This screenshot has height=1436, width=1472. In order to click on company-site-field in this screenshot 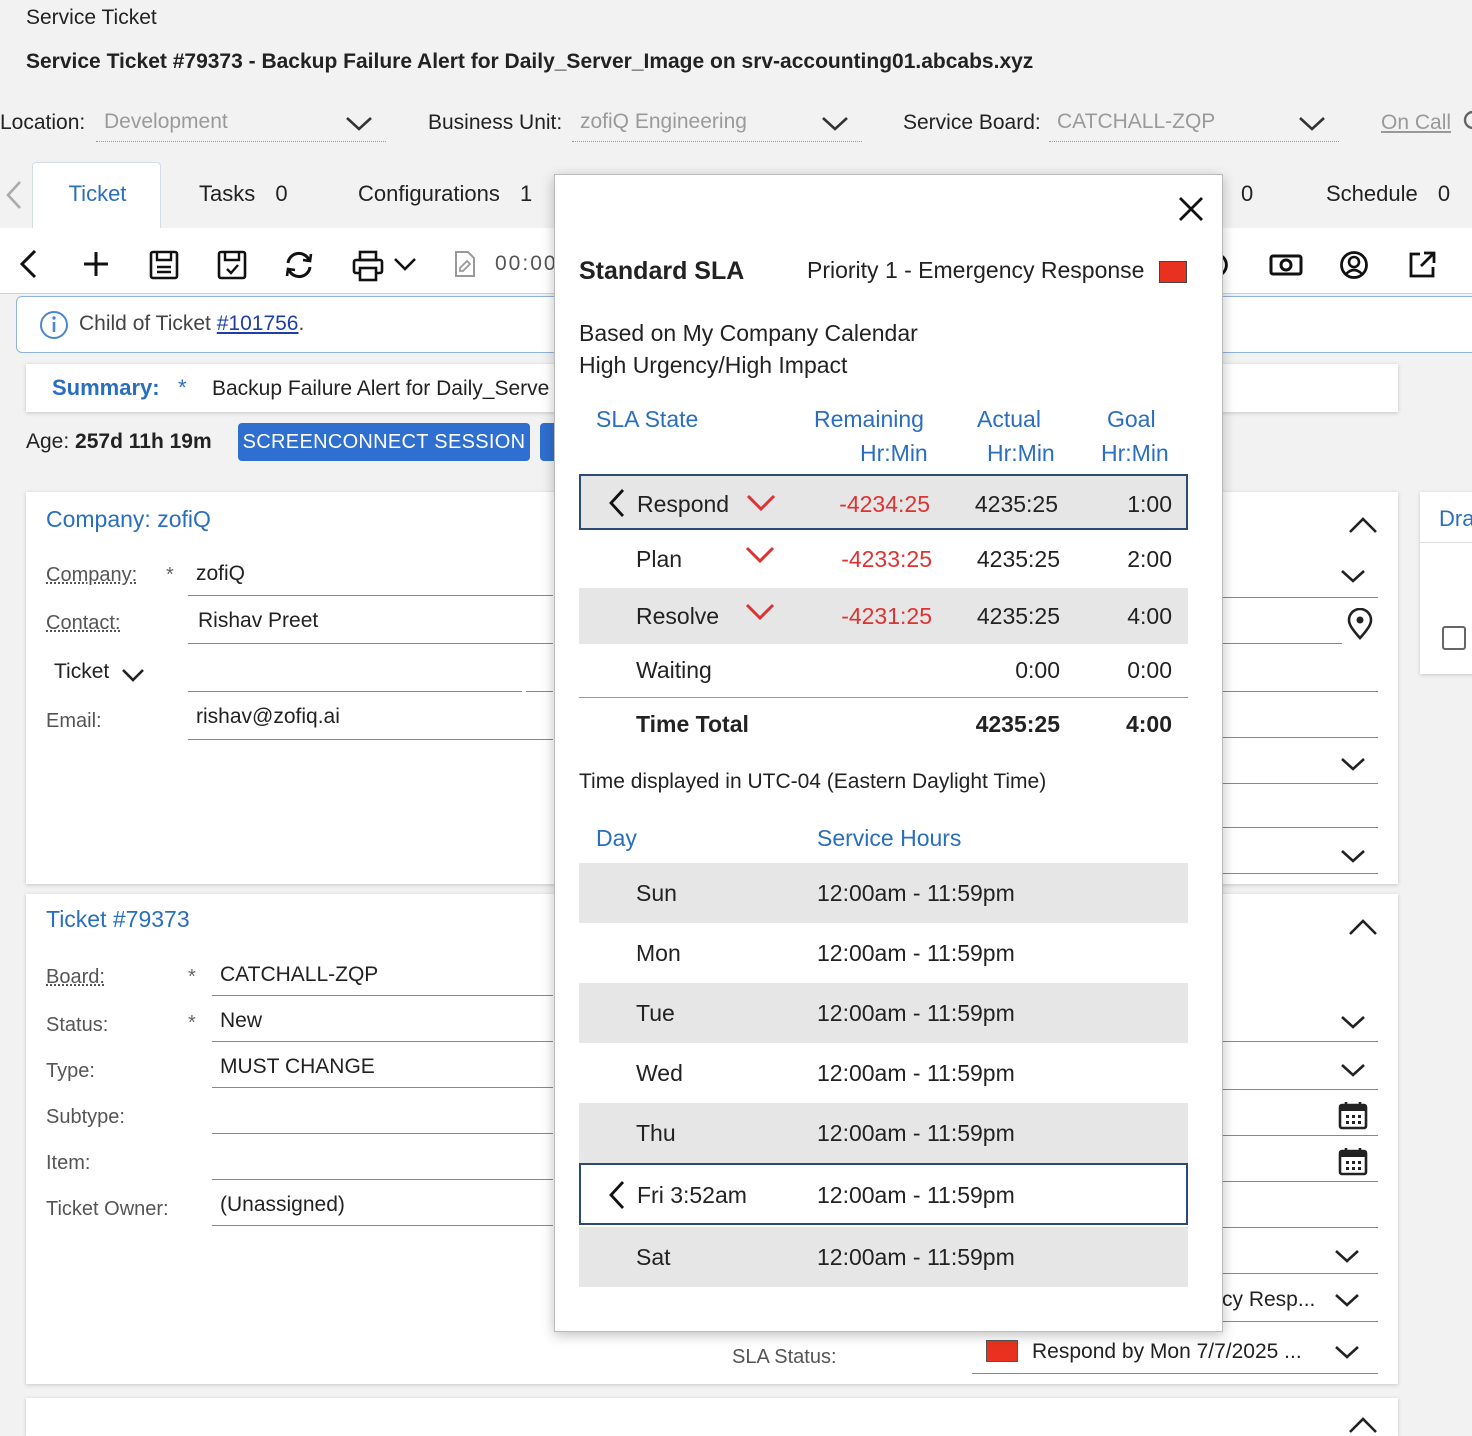, I will do `click(1300, 577)`.